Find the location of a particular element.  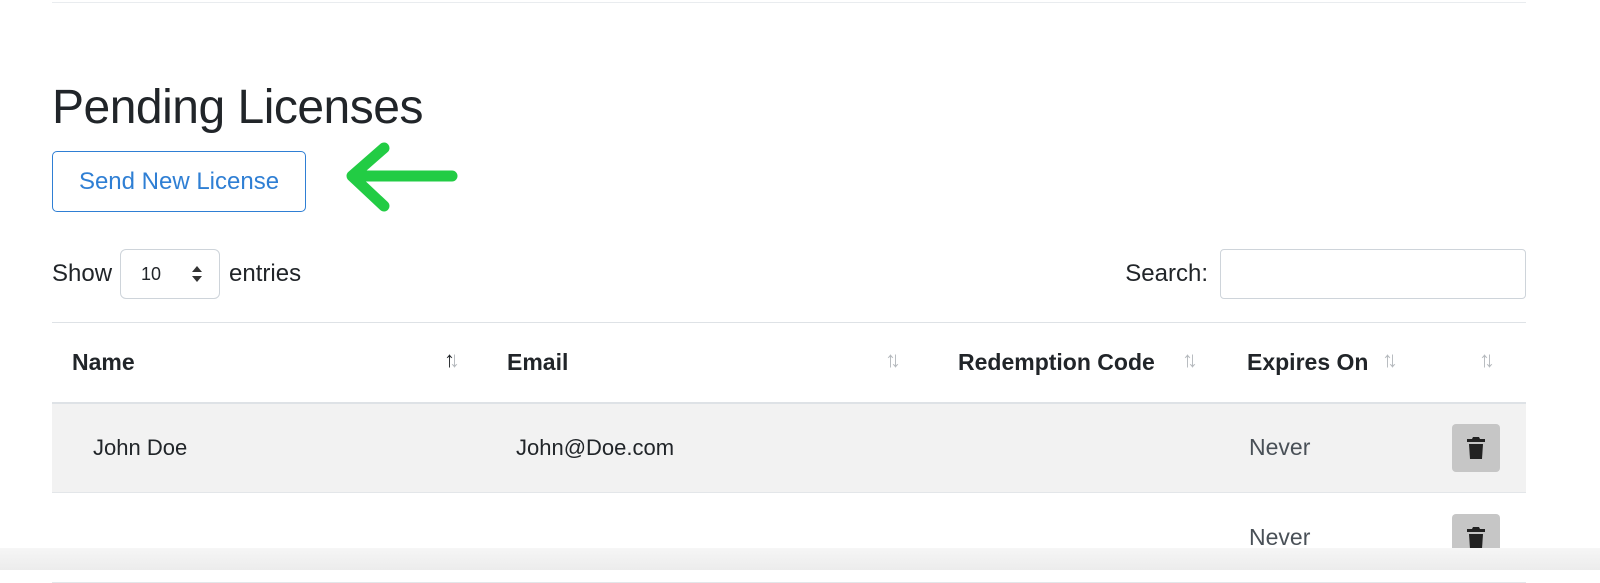

column-label: Email is located at coordinates (538, 361).